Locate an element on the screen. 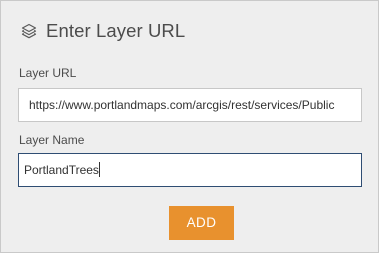 The height and width of the screenshot is (253, 379). layer-name-input: PortlandTrees is located at coordinates (190, 170).